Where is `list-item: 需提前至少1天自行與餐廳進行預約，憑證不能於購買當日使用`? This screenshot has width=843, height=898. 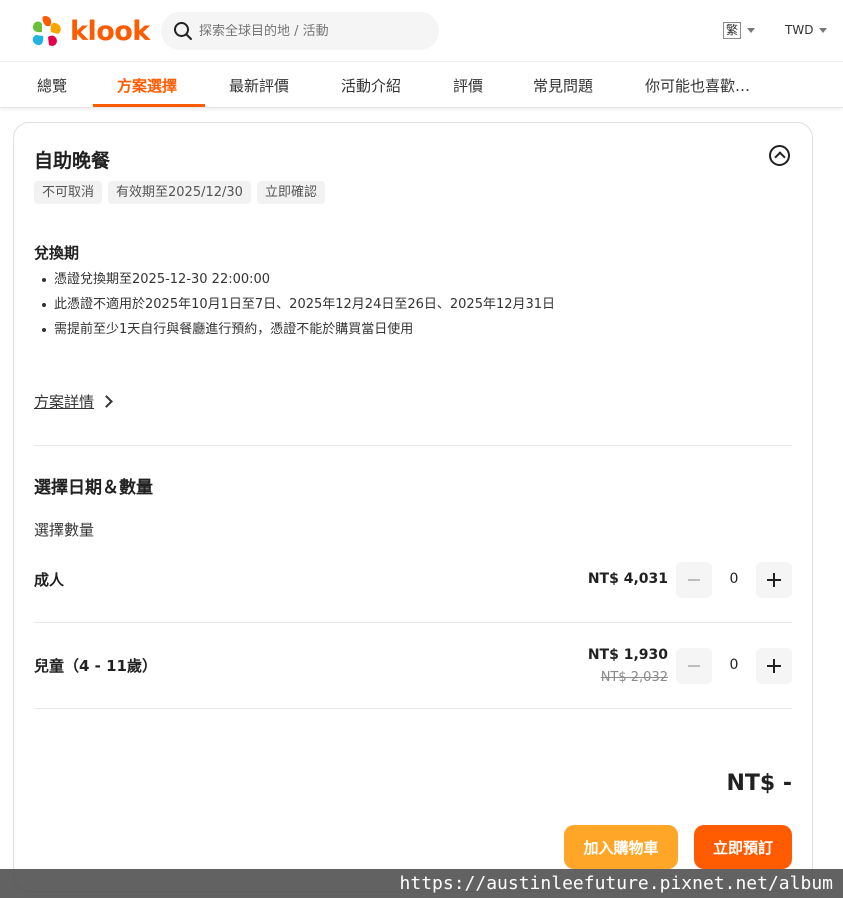
list-item: 需提前至少1天自行與餐廳進行預約，憑證不能於購買當日使用 is located at coordinates (297, 332).